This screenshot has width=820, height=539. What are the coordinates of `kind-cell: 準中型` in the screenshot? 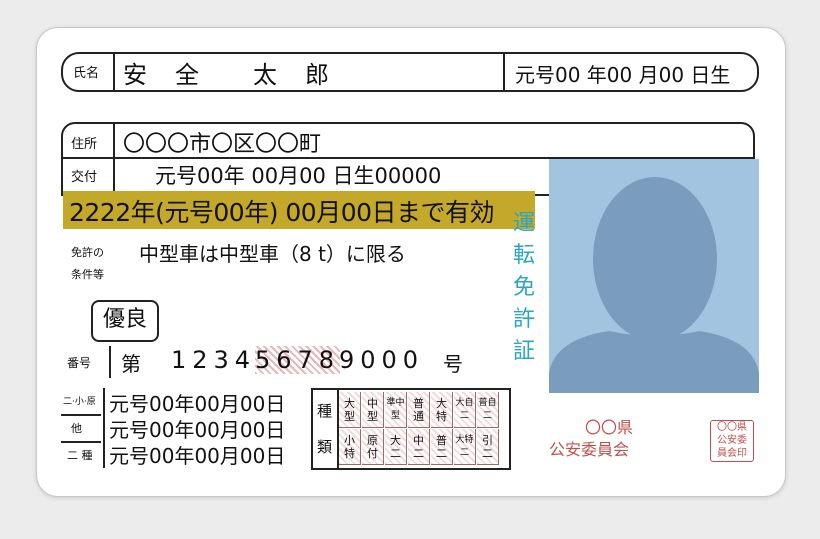 It's located at (396, 410).